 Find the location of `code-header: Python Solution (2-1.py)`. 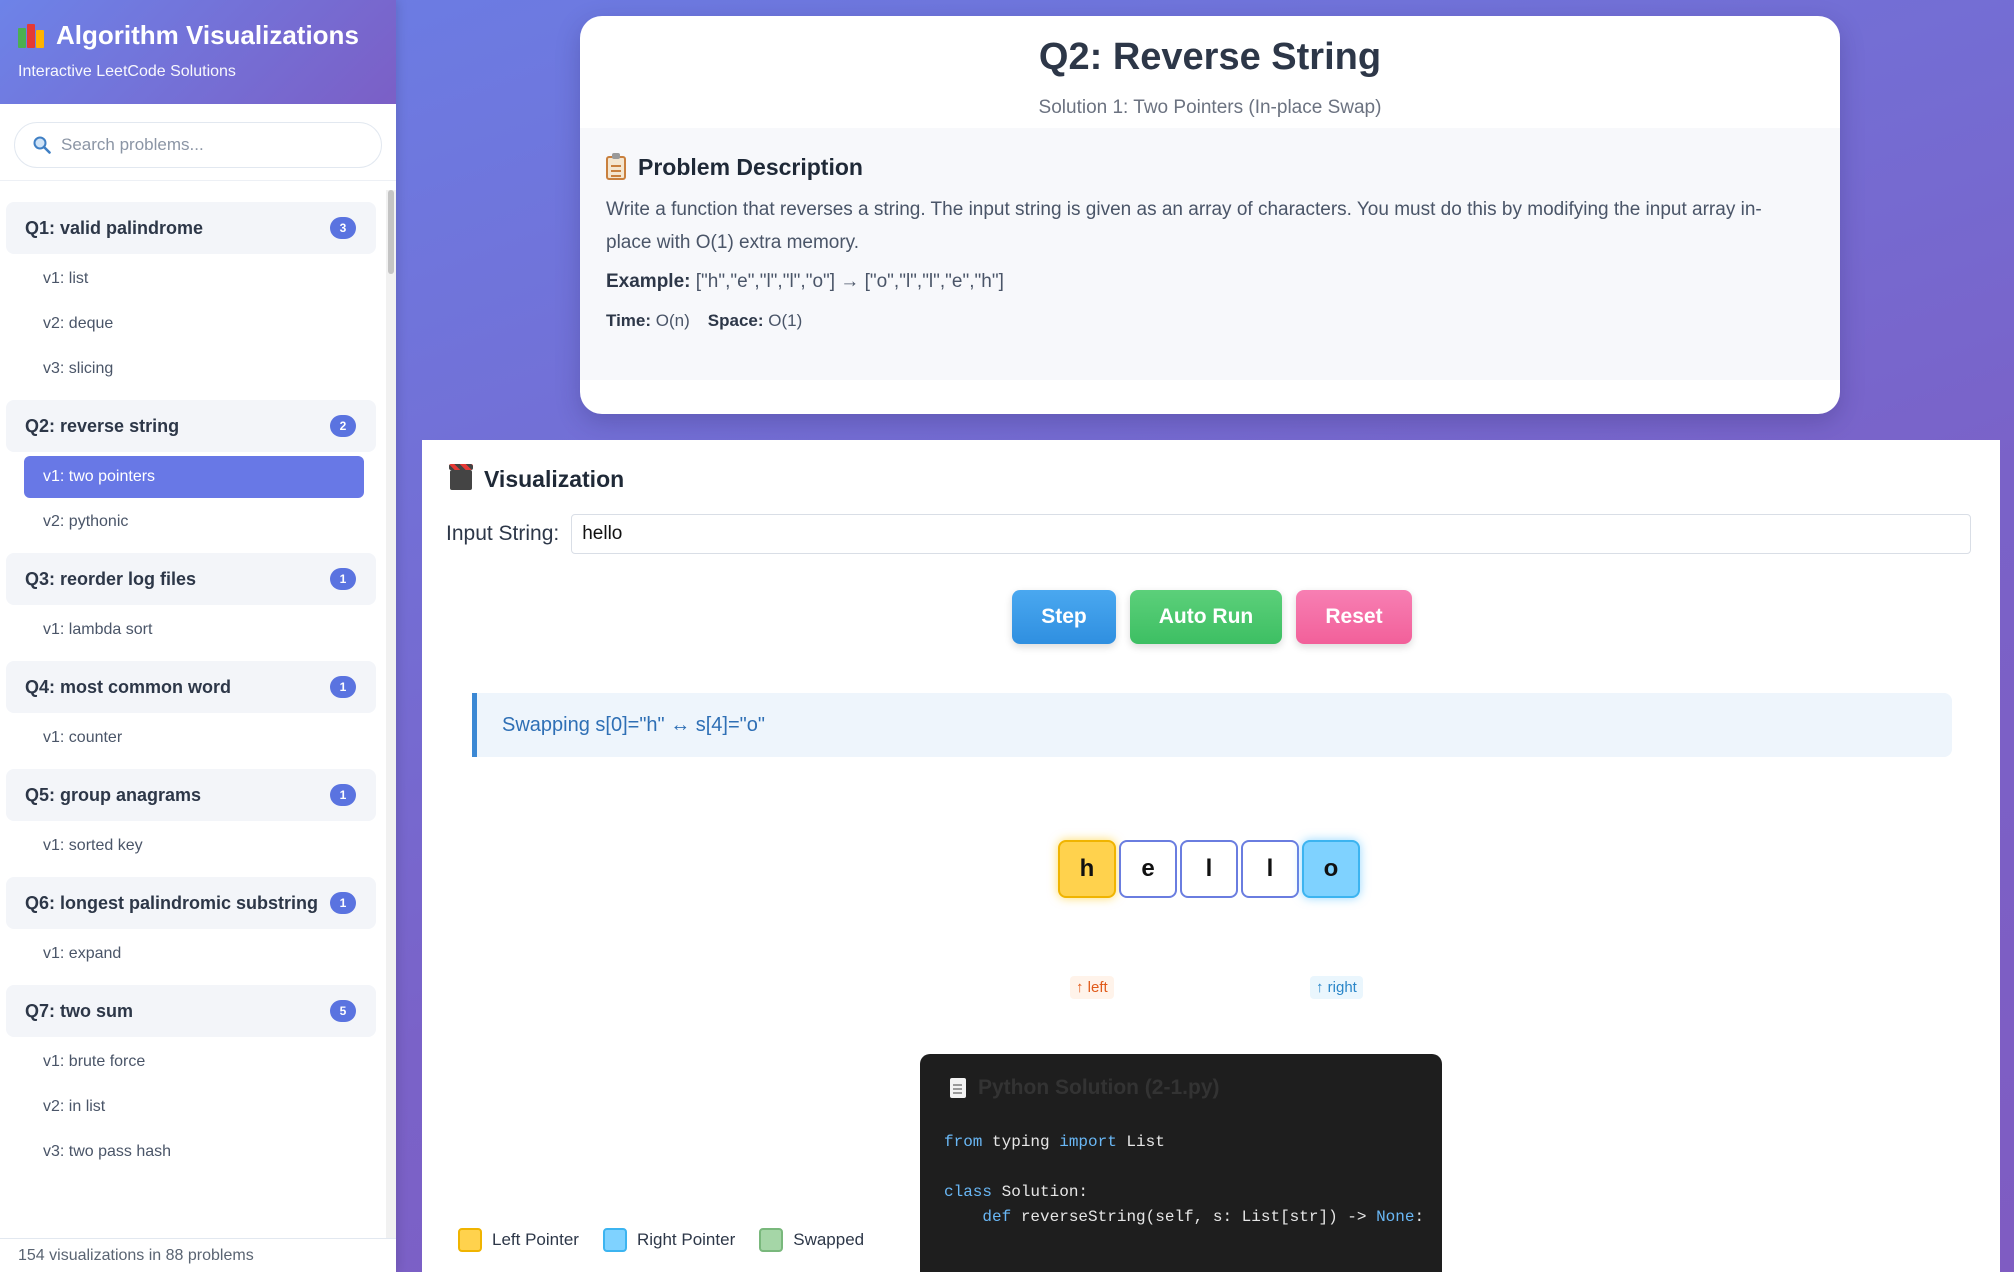

code-header: Python Solution (2-1.py) is located at coordinates (1099, 1087).